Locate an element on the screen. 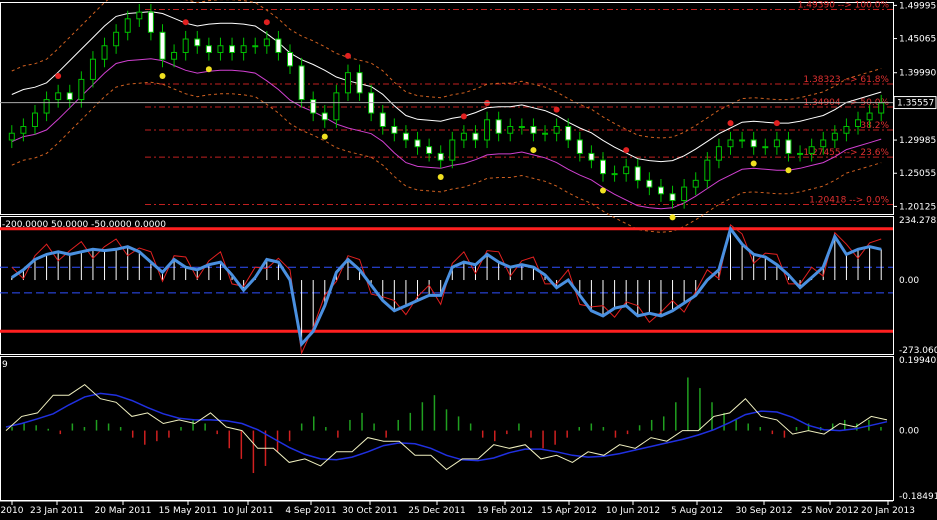 The width and height of the screenshot is (937, 520). time-tick-label: 30 Sep 2012 is located at coordinates (763, 511).